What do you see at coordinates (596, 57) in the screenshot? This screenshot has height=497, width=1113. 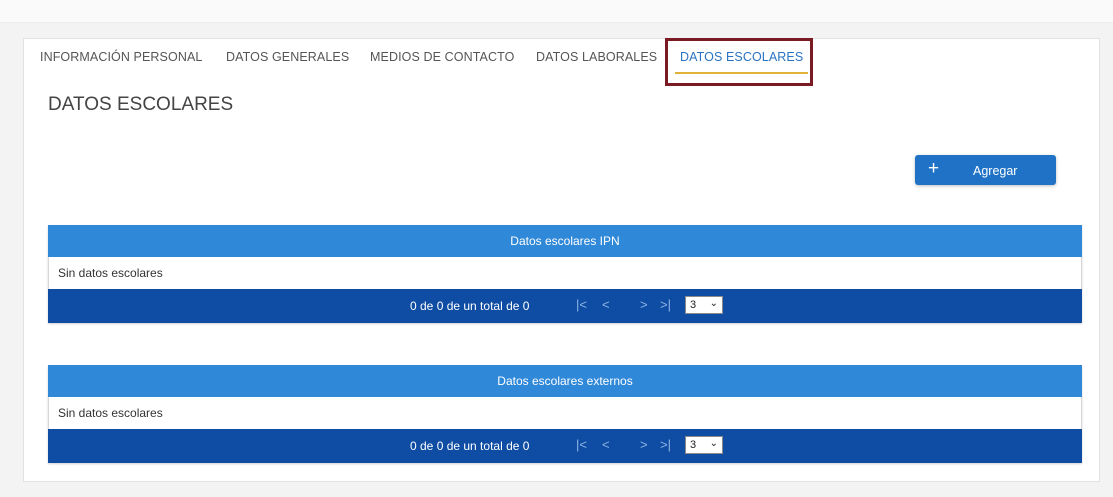 I see `tab-datos-laborales: DATOS LABORALES` at bounding box center [596, 57].